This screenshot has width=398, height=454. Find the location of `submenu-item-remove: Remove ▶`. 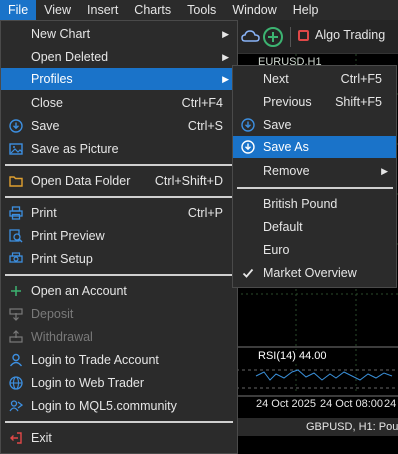

submenu-item-remove: Remove ▶ is located at coordinates (314, 171).